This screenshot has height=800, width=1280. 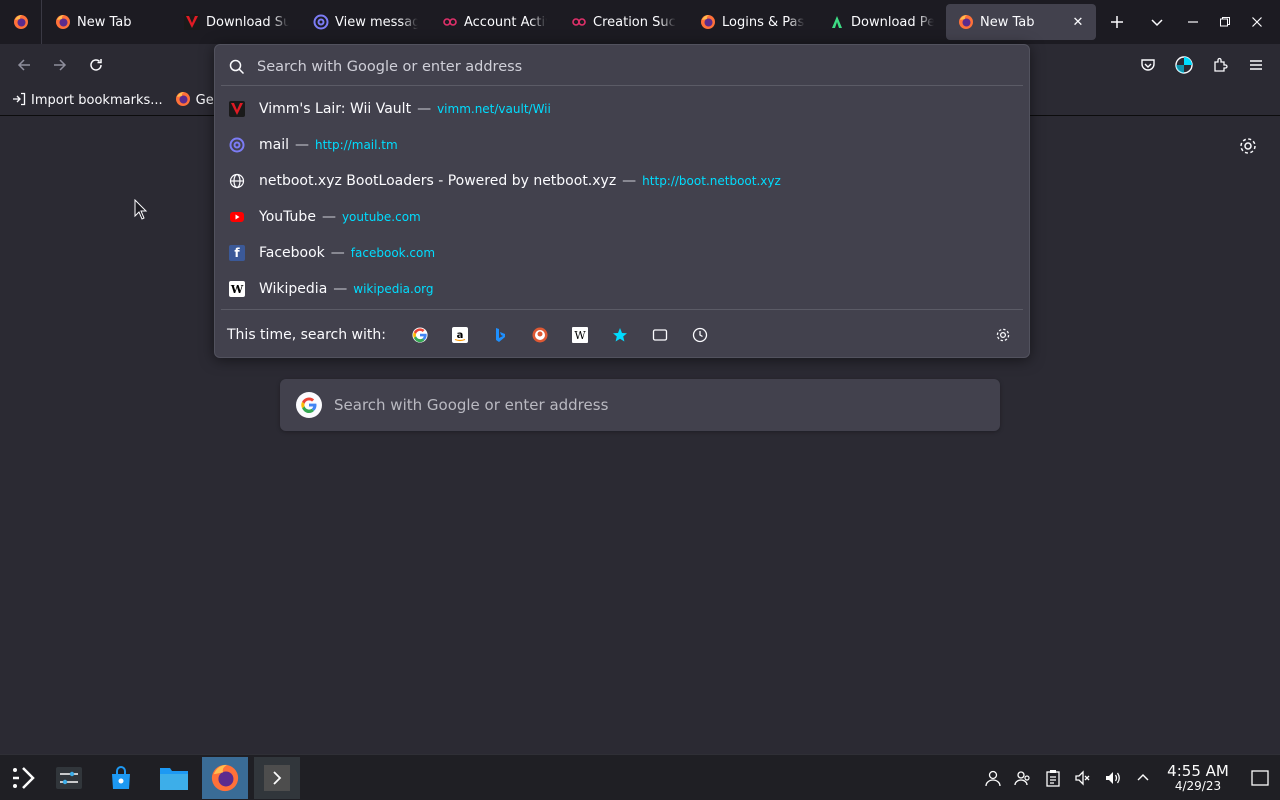 I want to click on star-icon, so click(x=619, y=335).